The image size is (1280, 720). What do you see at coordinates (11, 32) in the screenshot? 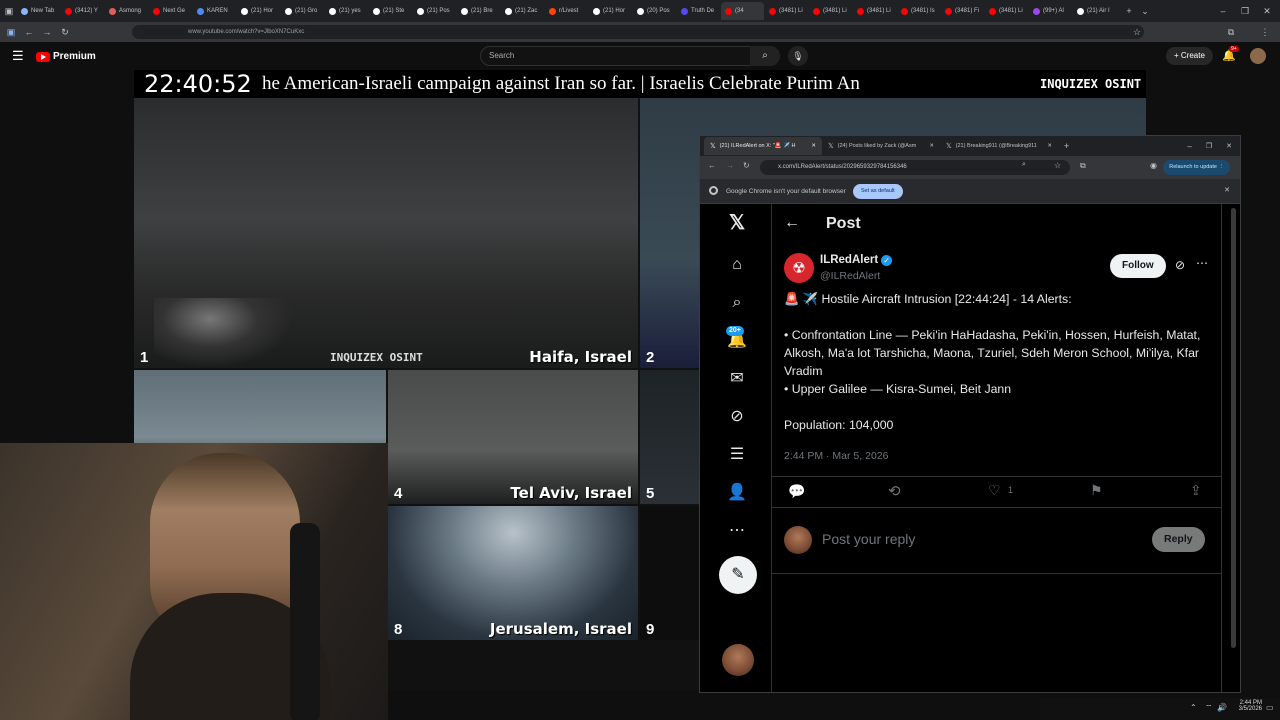
I see `sidebar-icon: ▣` at bounding box center [11, 32].